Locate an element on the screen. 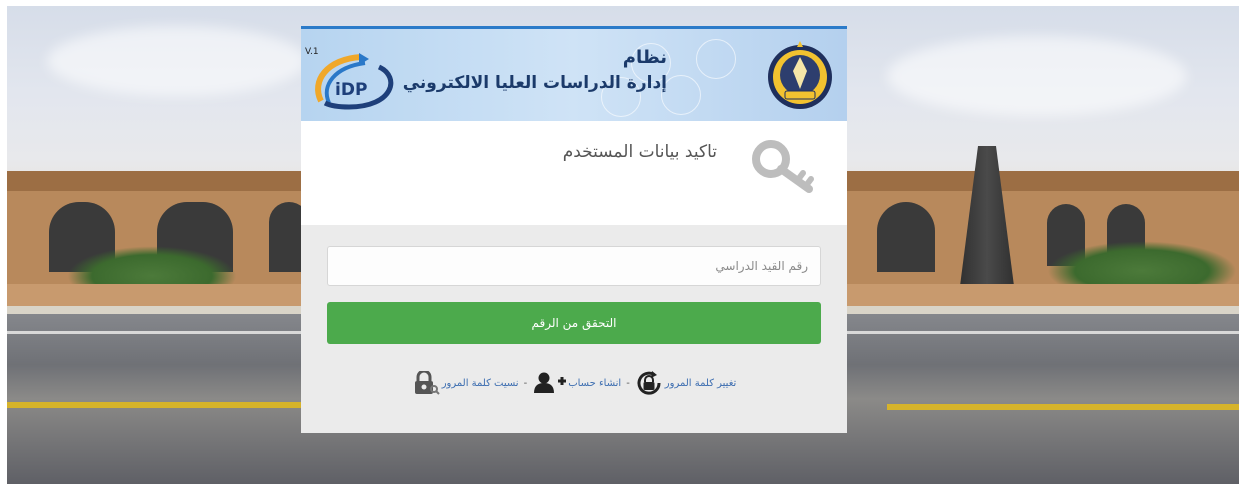  verify-button-label: التحقق من الرقم is located at coordinates (574, 323).